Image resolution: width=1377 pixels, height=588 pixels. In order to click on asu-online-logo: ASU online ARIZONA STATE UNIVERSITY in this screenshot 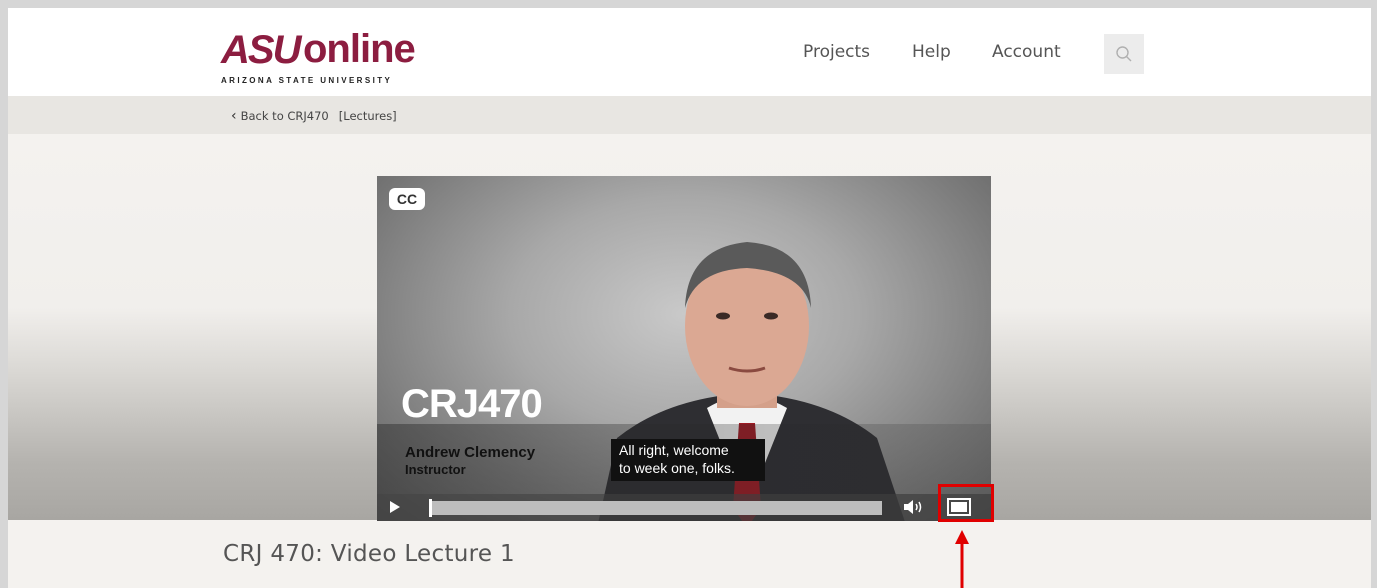, I will do `click(321, 56)`.